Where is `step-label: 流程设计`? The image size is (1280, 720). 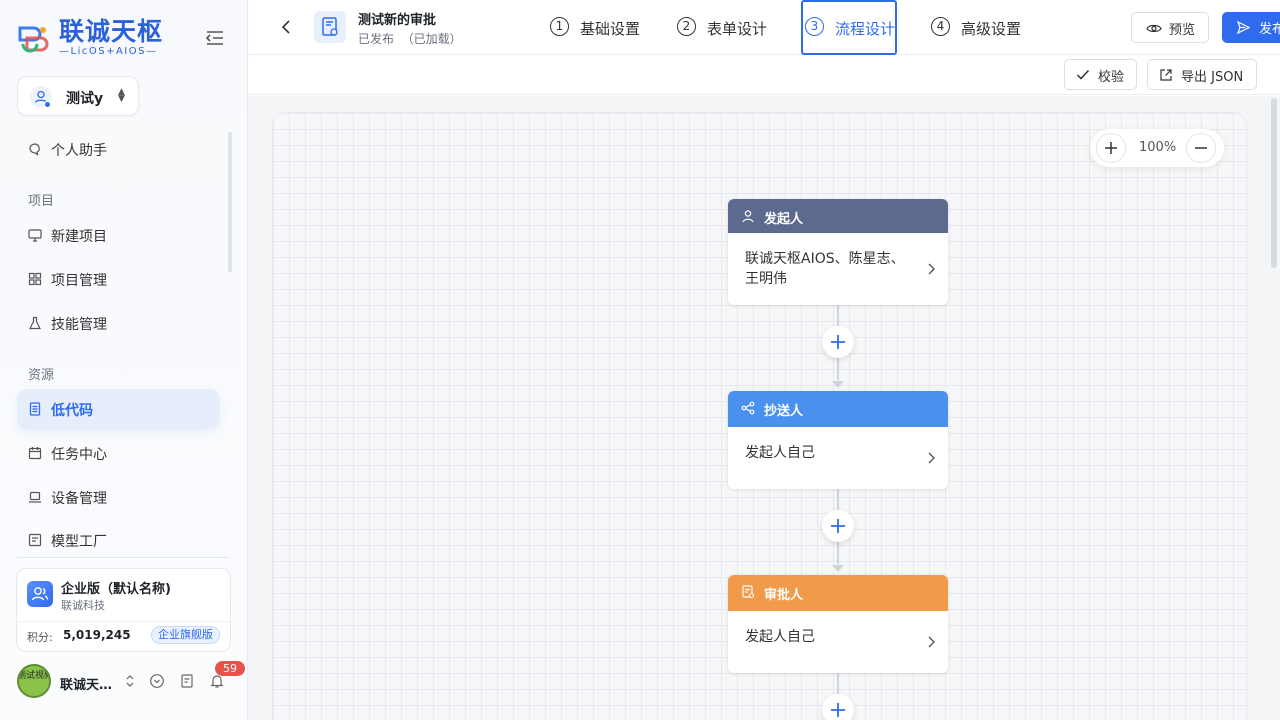 step-label: 流程设计 is located at coordinates (865, 29).